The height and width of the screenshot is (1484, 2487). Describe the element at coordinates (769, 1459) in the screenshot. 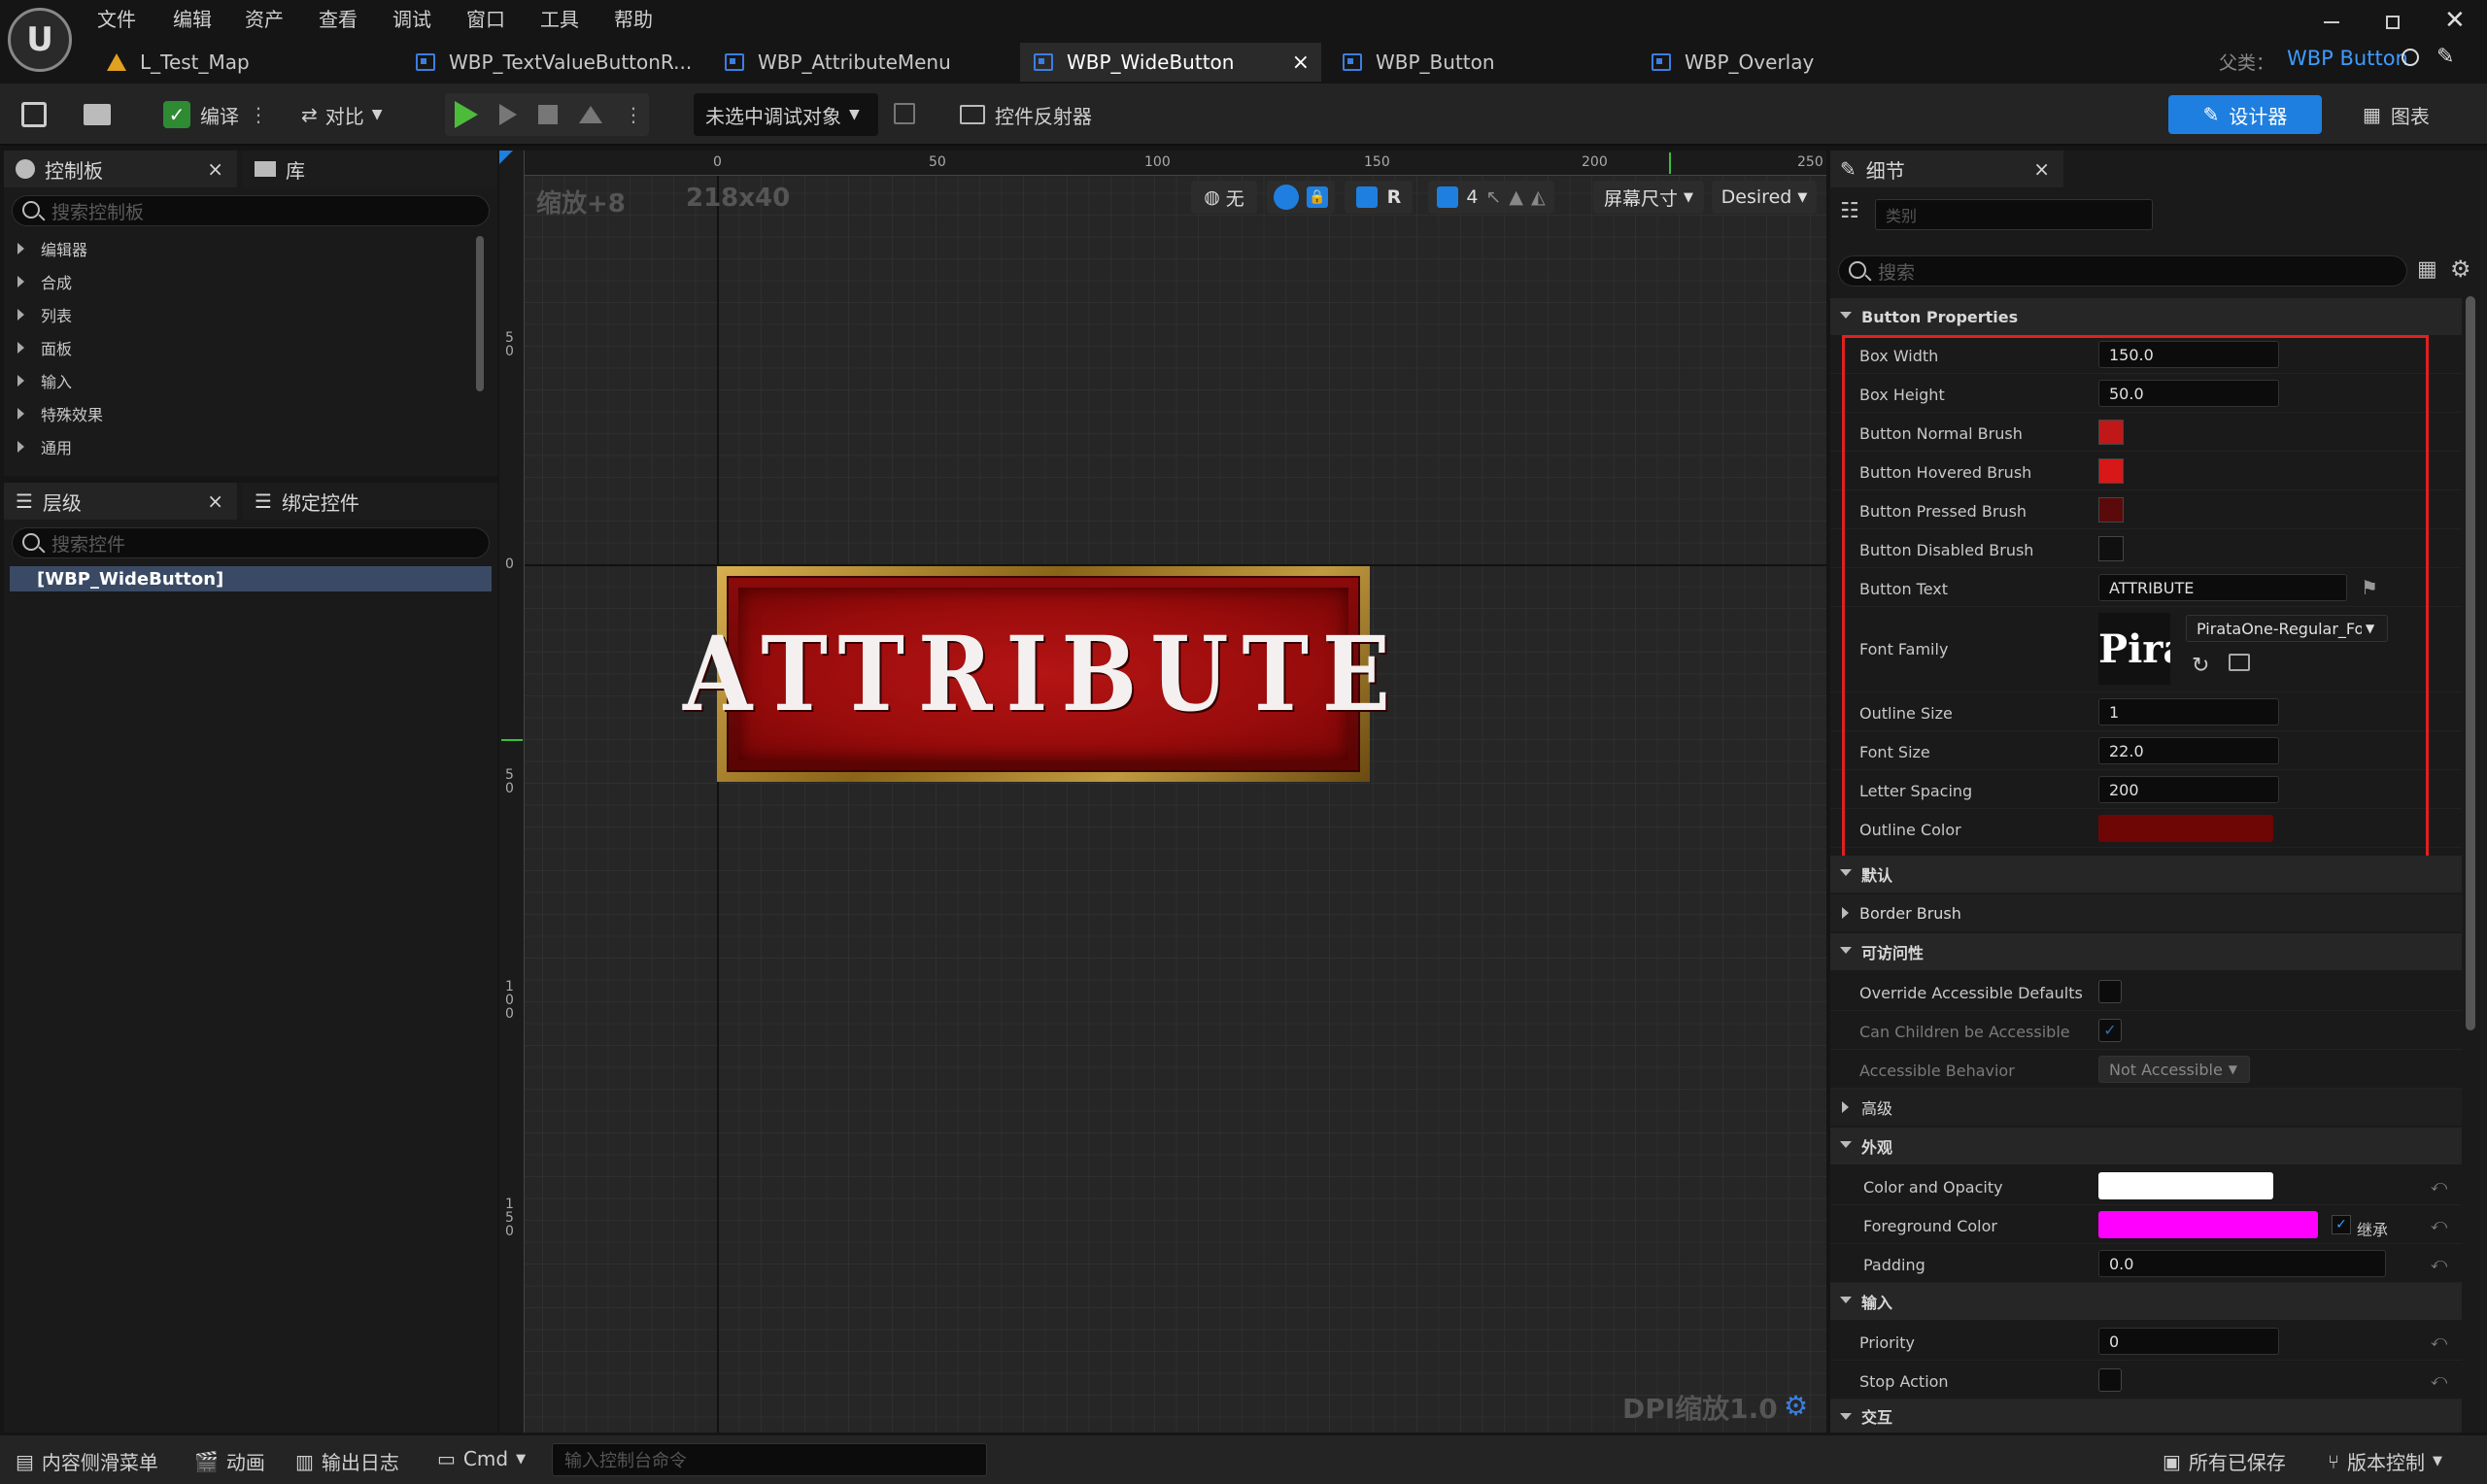

I see `console-command-input: 输入控制台命令` at that location.